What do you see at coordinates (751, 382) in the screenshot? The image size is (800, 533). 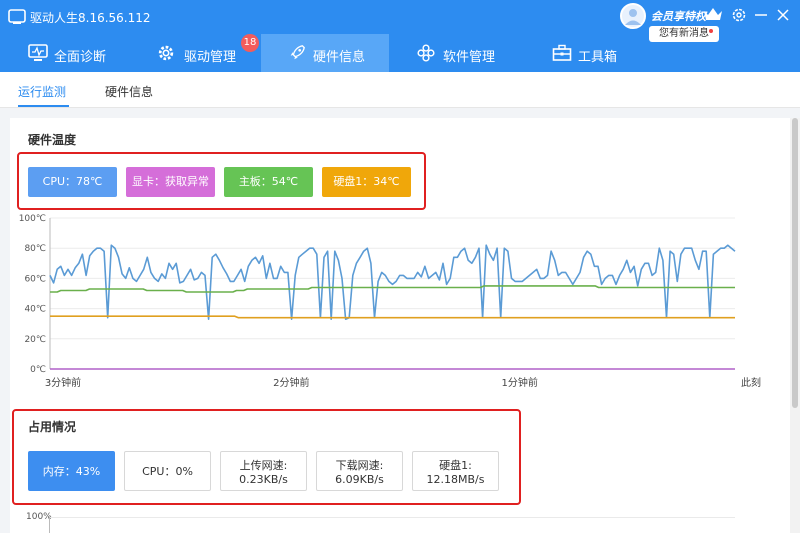 I see `chart-xtick-label: 此刻` at bounding box center [751, 382].